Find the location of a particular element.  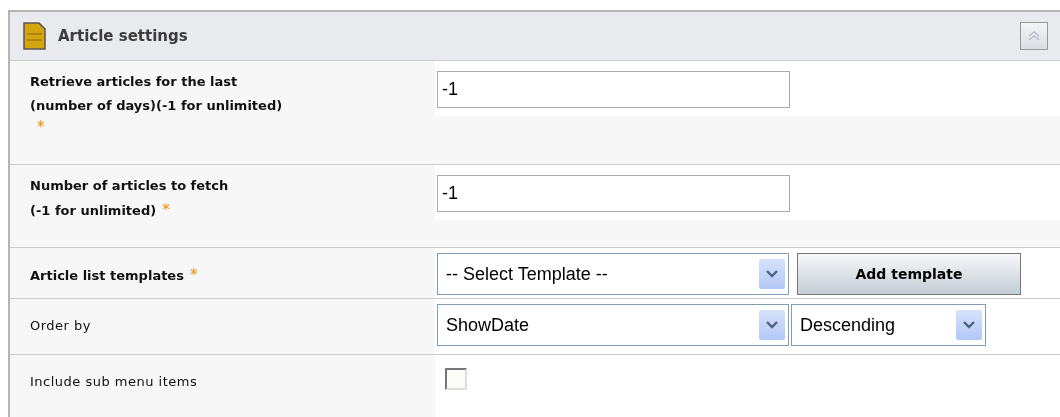

field-label: Include sub menu items is located at coordinates (114, 382).